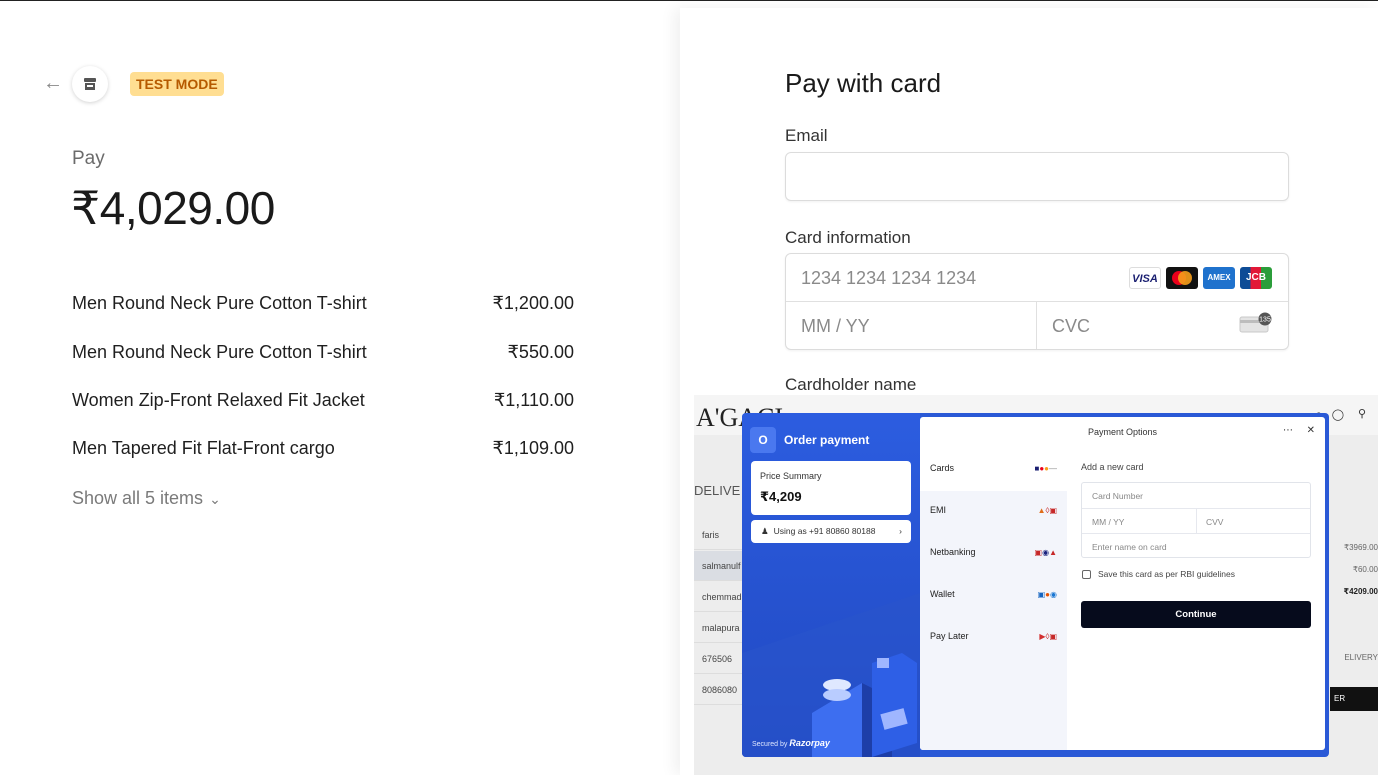 This screenshot has height=775, width=1378. I want to click on card-number-input: 1234 1234 1234 1234, so click(888, 278).